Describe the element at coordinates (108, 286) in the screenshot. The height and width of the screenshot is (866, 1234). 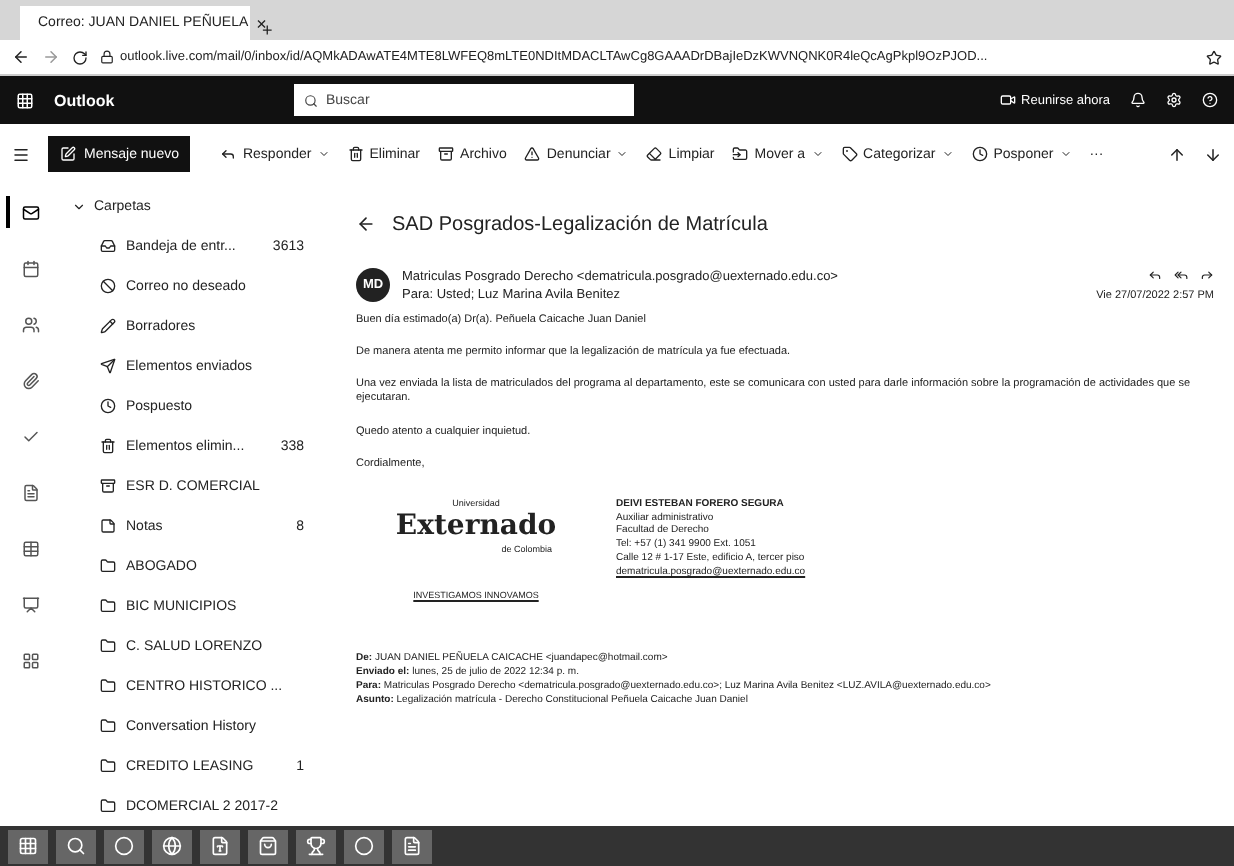
I see `blocked-icon` at that location.